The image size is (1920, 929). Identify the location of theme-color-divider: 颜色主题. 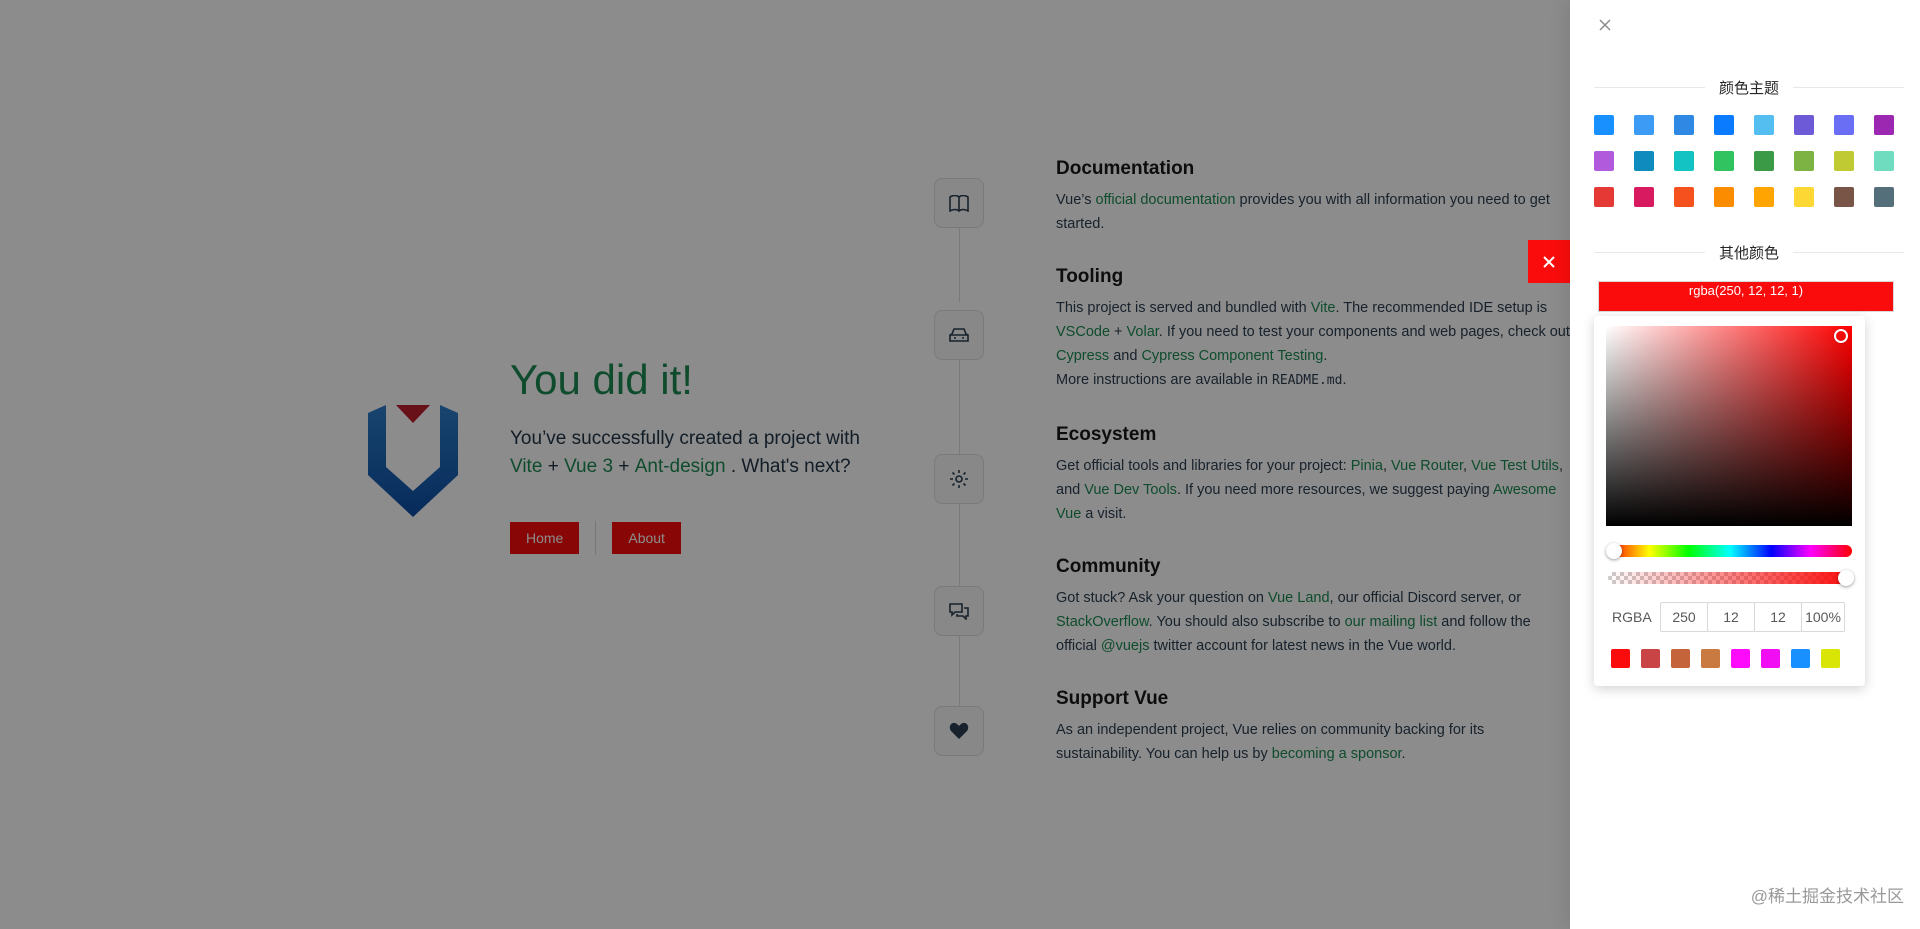
(1749, 87).